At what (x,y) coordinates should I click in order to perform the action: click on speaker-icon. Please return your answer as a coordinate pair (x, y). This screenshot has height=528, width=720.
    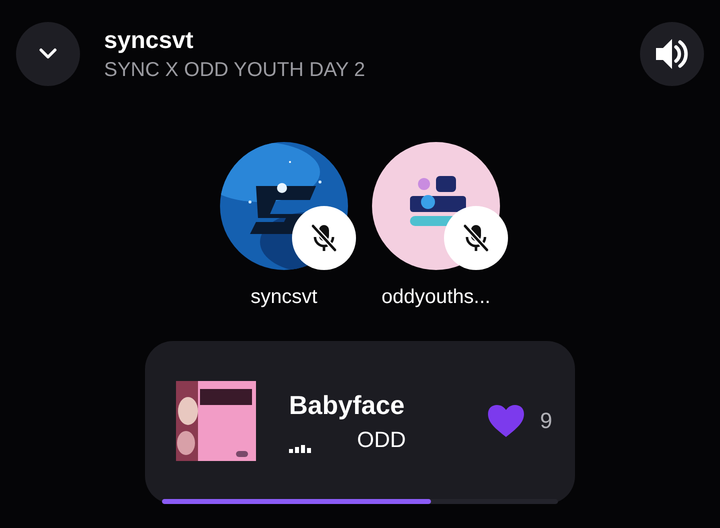
    Looking at the image, I should click on (672, 54).